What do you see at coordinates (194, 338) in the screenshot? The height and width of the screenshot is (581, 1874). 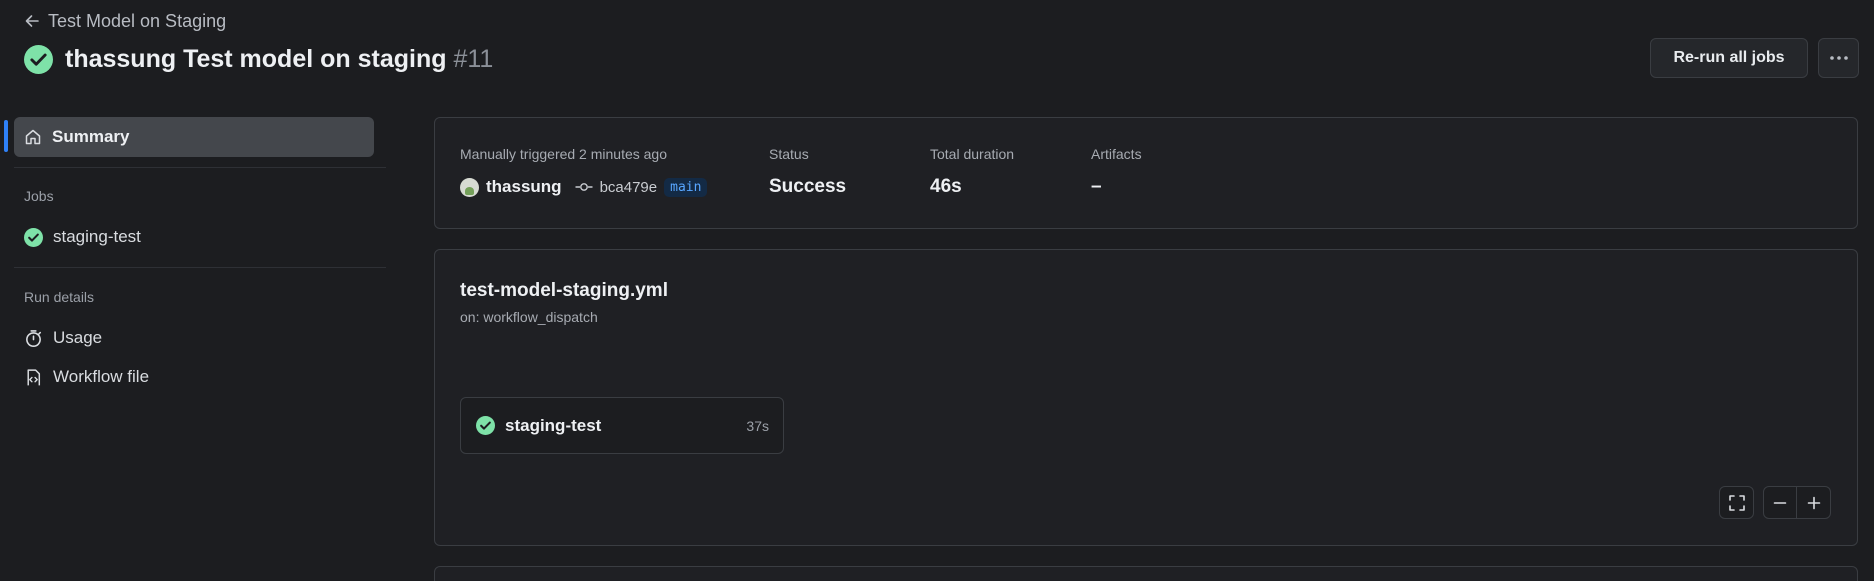 I see `sidebar-item-usage: Usage` at bounding box center [194, 338].